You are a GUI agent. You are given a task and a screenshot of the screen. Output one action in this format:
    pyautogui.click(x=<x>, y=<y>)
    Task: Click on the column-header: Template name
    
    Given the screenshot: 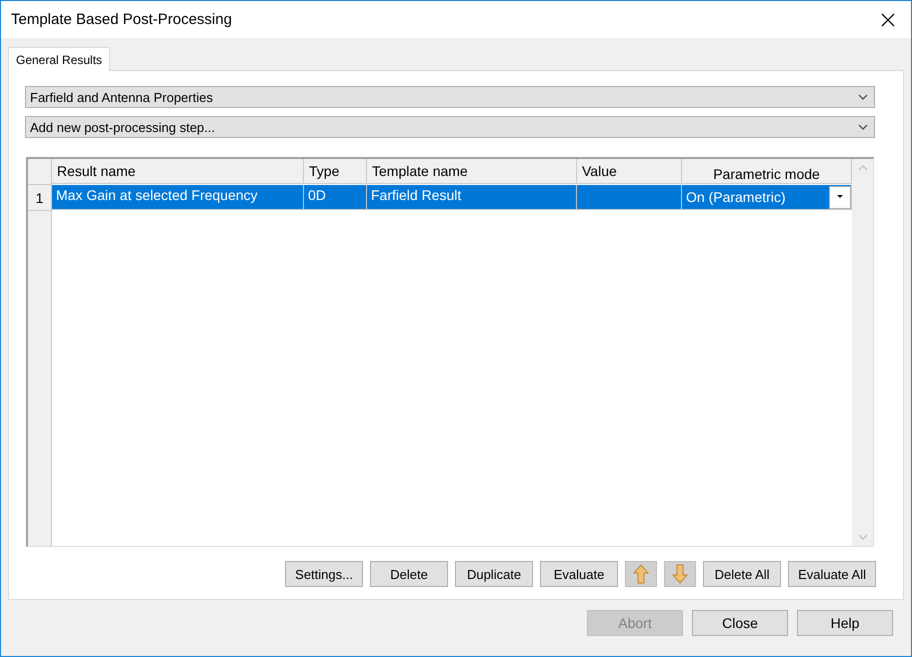 What is the action you would take?
    pyautogui.click(x=472, y=171)
    